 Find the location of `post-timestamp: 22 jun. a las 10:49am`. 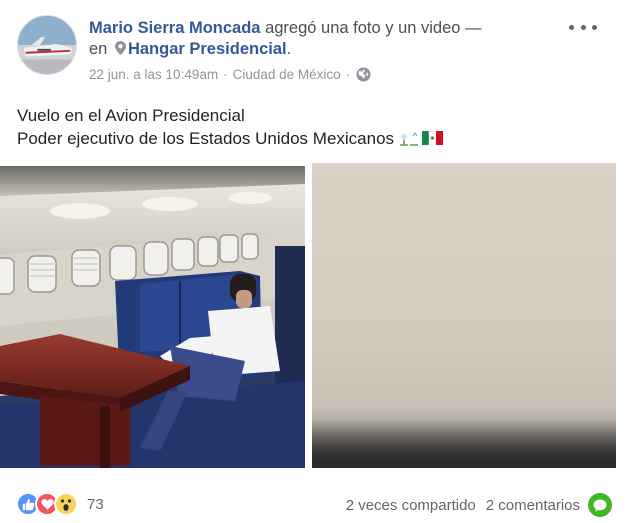

post-timestamp: 22 jun. a las 10:49am is located at coordinates (153, 74).